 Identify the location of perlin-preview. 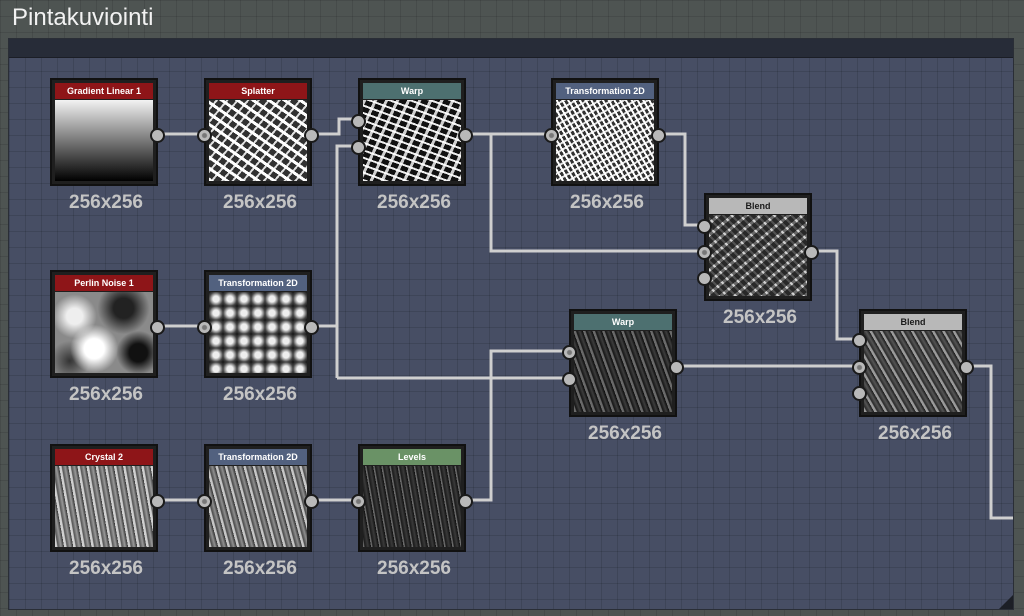
(104, 332).